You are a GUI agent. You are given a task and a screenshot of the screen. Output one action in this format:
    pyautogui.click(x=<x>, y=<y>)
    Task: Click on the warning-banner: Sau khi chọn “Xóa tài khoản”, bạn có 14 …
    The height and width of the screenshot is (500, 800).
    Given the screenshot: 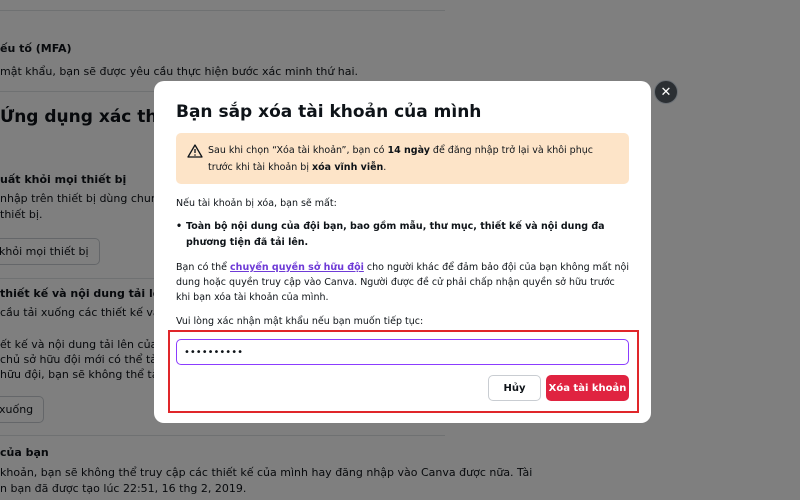 What is the action you would take?
    pyautogui.click(x=402, y=158)
    